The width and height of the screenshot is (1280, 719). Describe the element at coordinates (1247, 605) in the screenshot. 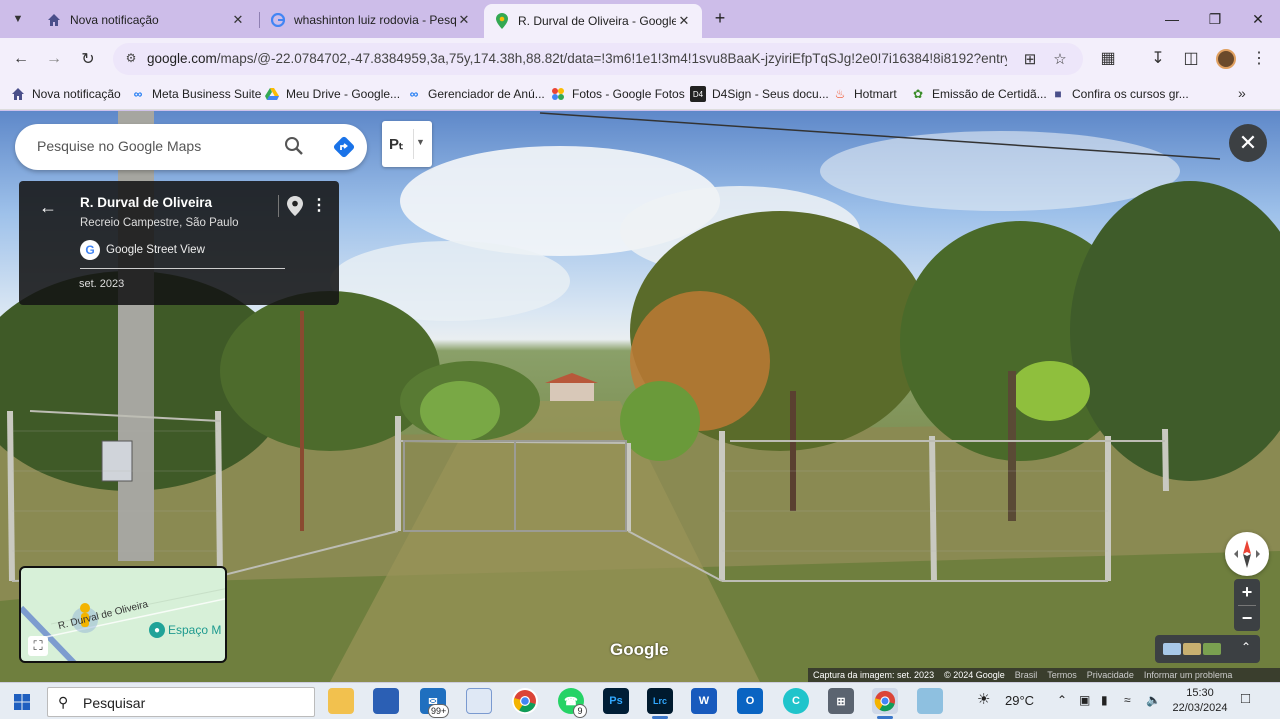

I see `divider` at that location.